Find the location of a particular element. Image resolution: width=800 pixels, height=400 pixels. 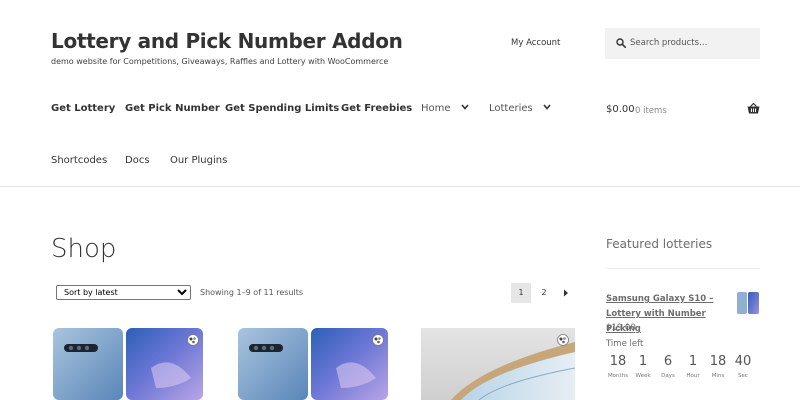

cart-count: 0 items is located at coordinates (651, 111).